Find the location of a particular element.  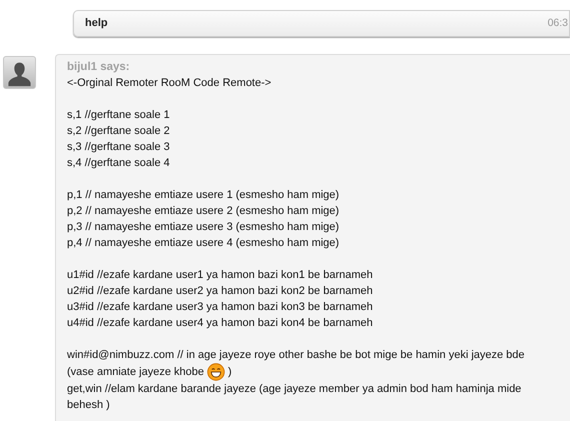

message-line: ) is located at coordinates (230, 372).